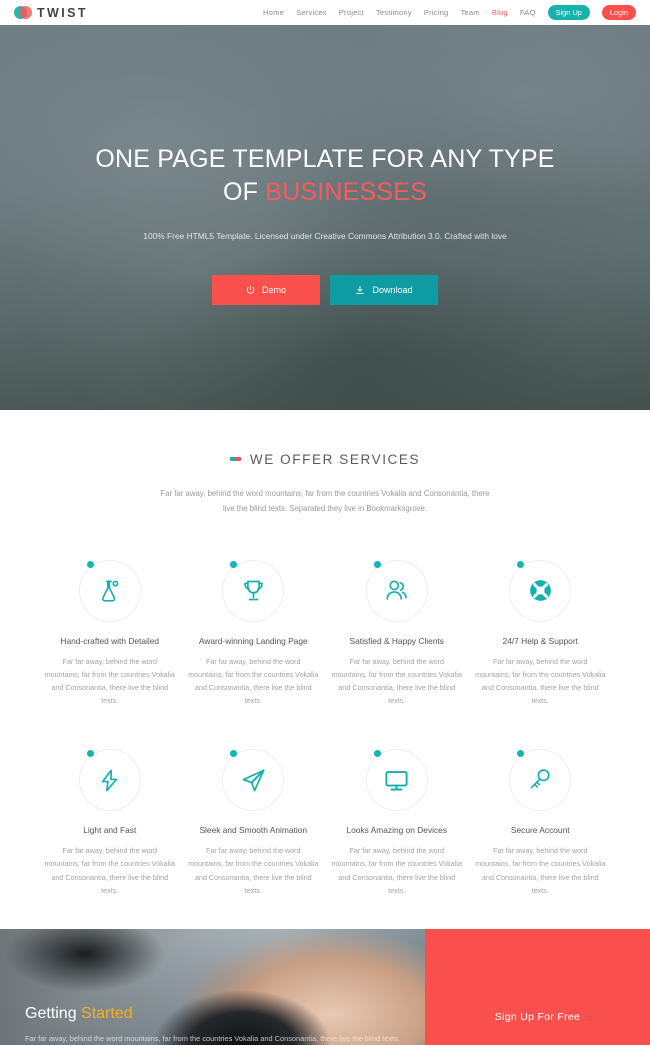 Image resolution: width=650 pixels, height=1045 pixels. I want to click on getting-started-title-main: Getting, so click(53, 1013).